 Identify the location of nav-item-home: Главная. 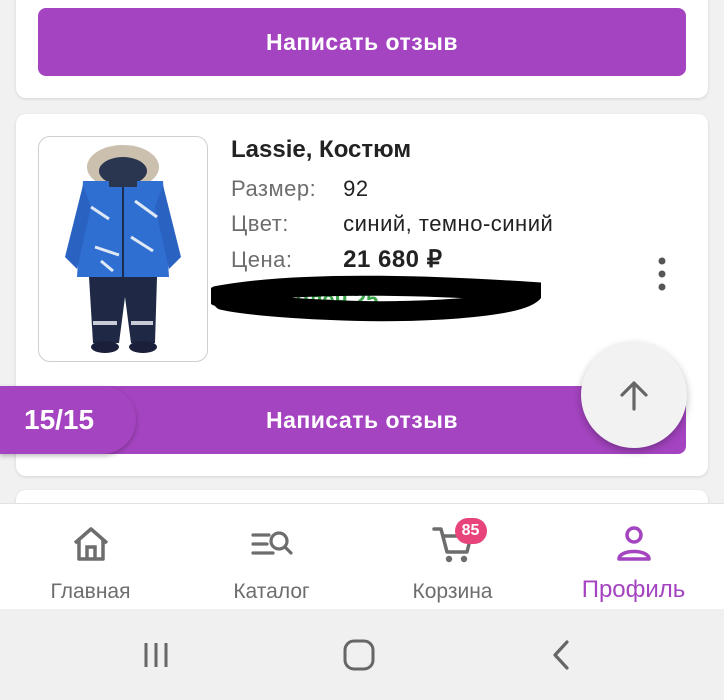
(90, 557).